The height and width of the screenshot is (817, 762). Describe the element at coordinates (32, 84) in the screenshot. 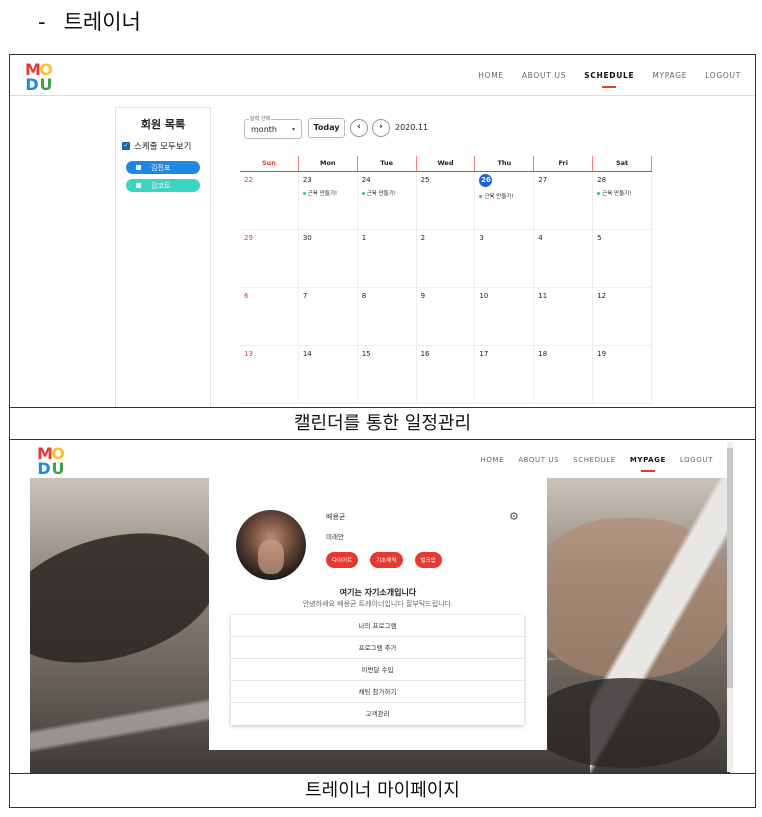

I see `logo-letter-d: D` at that location.